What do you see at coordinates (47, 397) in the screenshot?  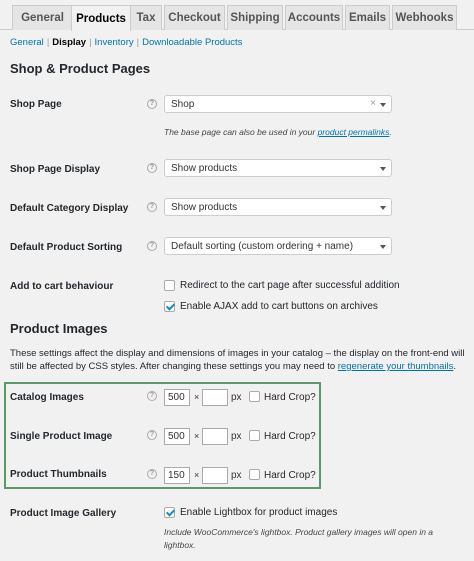 I see `catalog-images-label: Catalog Images` at bounding box center [47, 397].